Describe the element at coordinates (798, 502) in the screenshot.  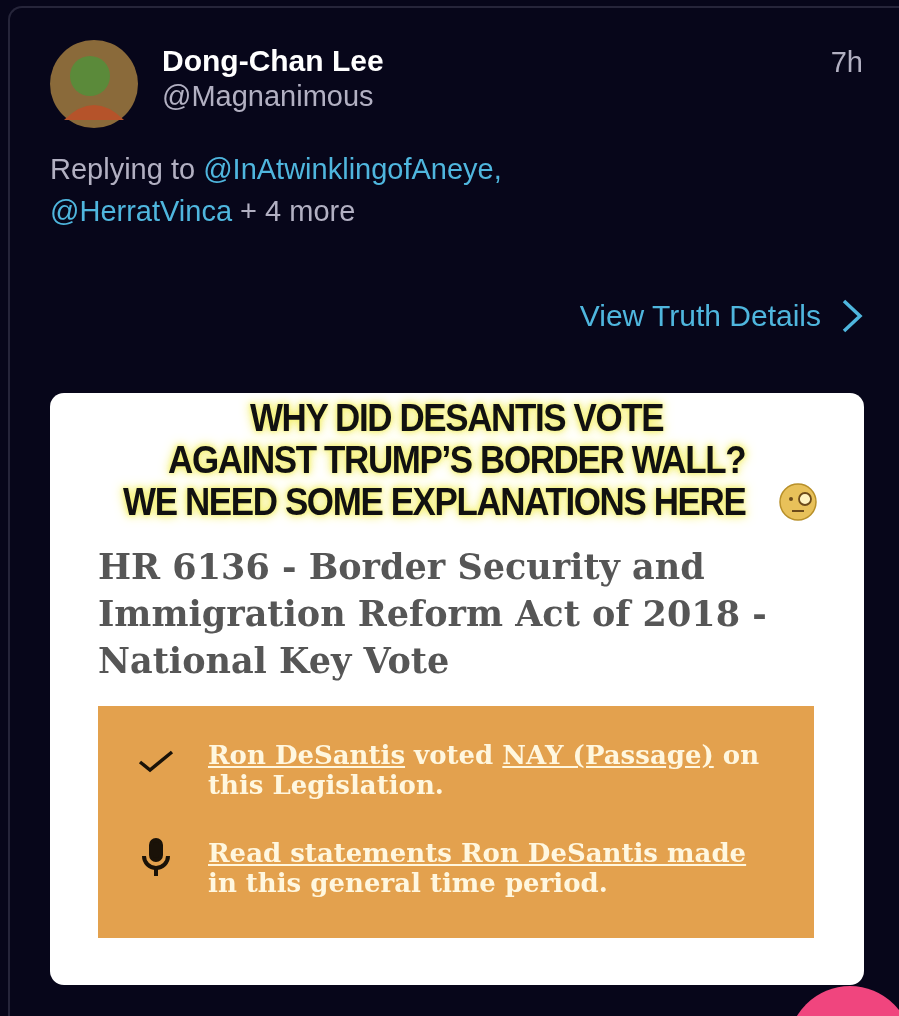
I see `monocle-face-icon` at that location.